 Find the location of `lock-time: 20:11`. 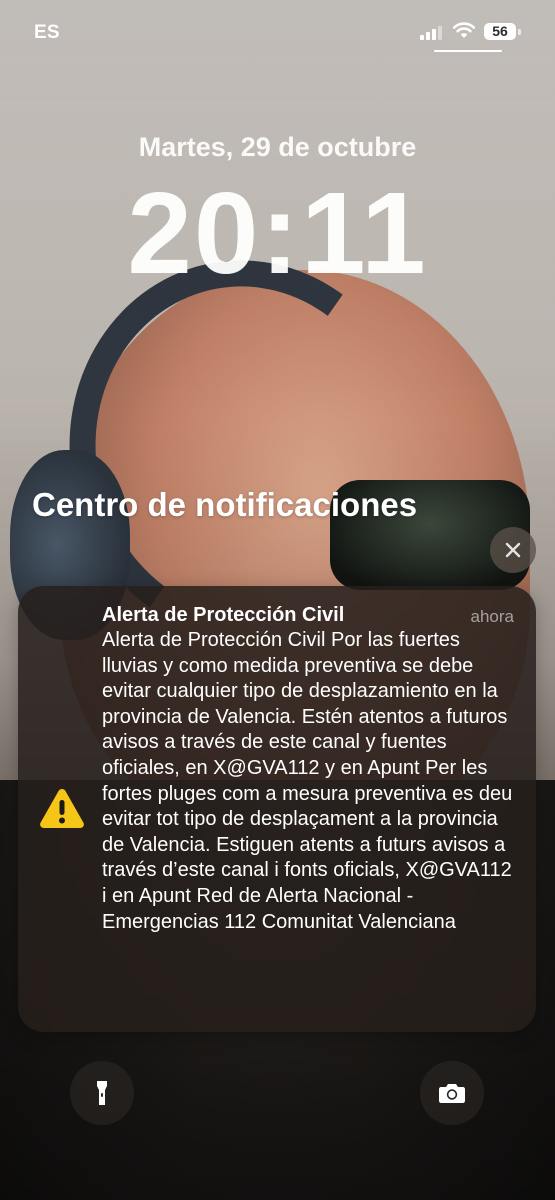

lock-time: 20:11 is located at coordinates (277, 233).